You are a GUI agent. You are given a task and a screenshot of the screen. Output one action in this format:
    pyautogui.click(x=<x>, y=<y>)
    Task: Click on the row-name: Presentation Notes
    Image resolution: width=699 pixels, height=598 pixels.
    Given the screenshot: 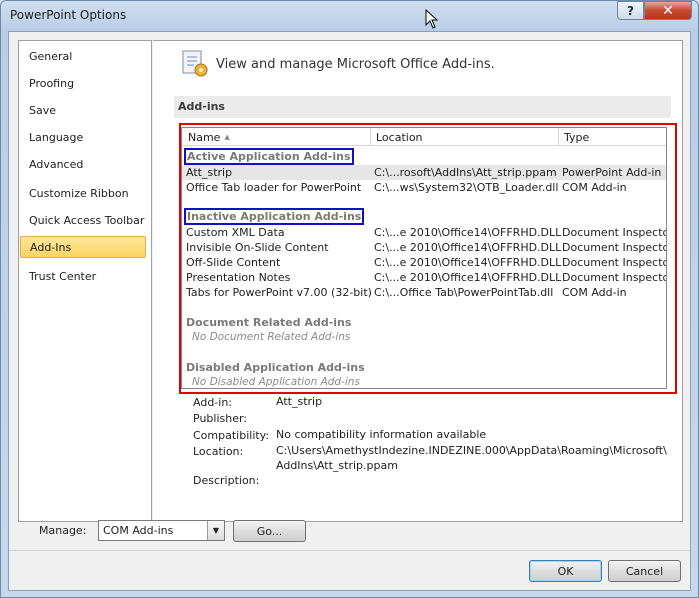 What is the action you would take?
    pyautogui.click(x=238, y=277)
    